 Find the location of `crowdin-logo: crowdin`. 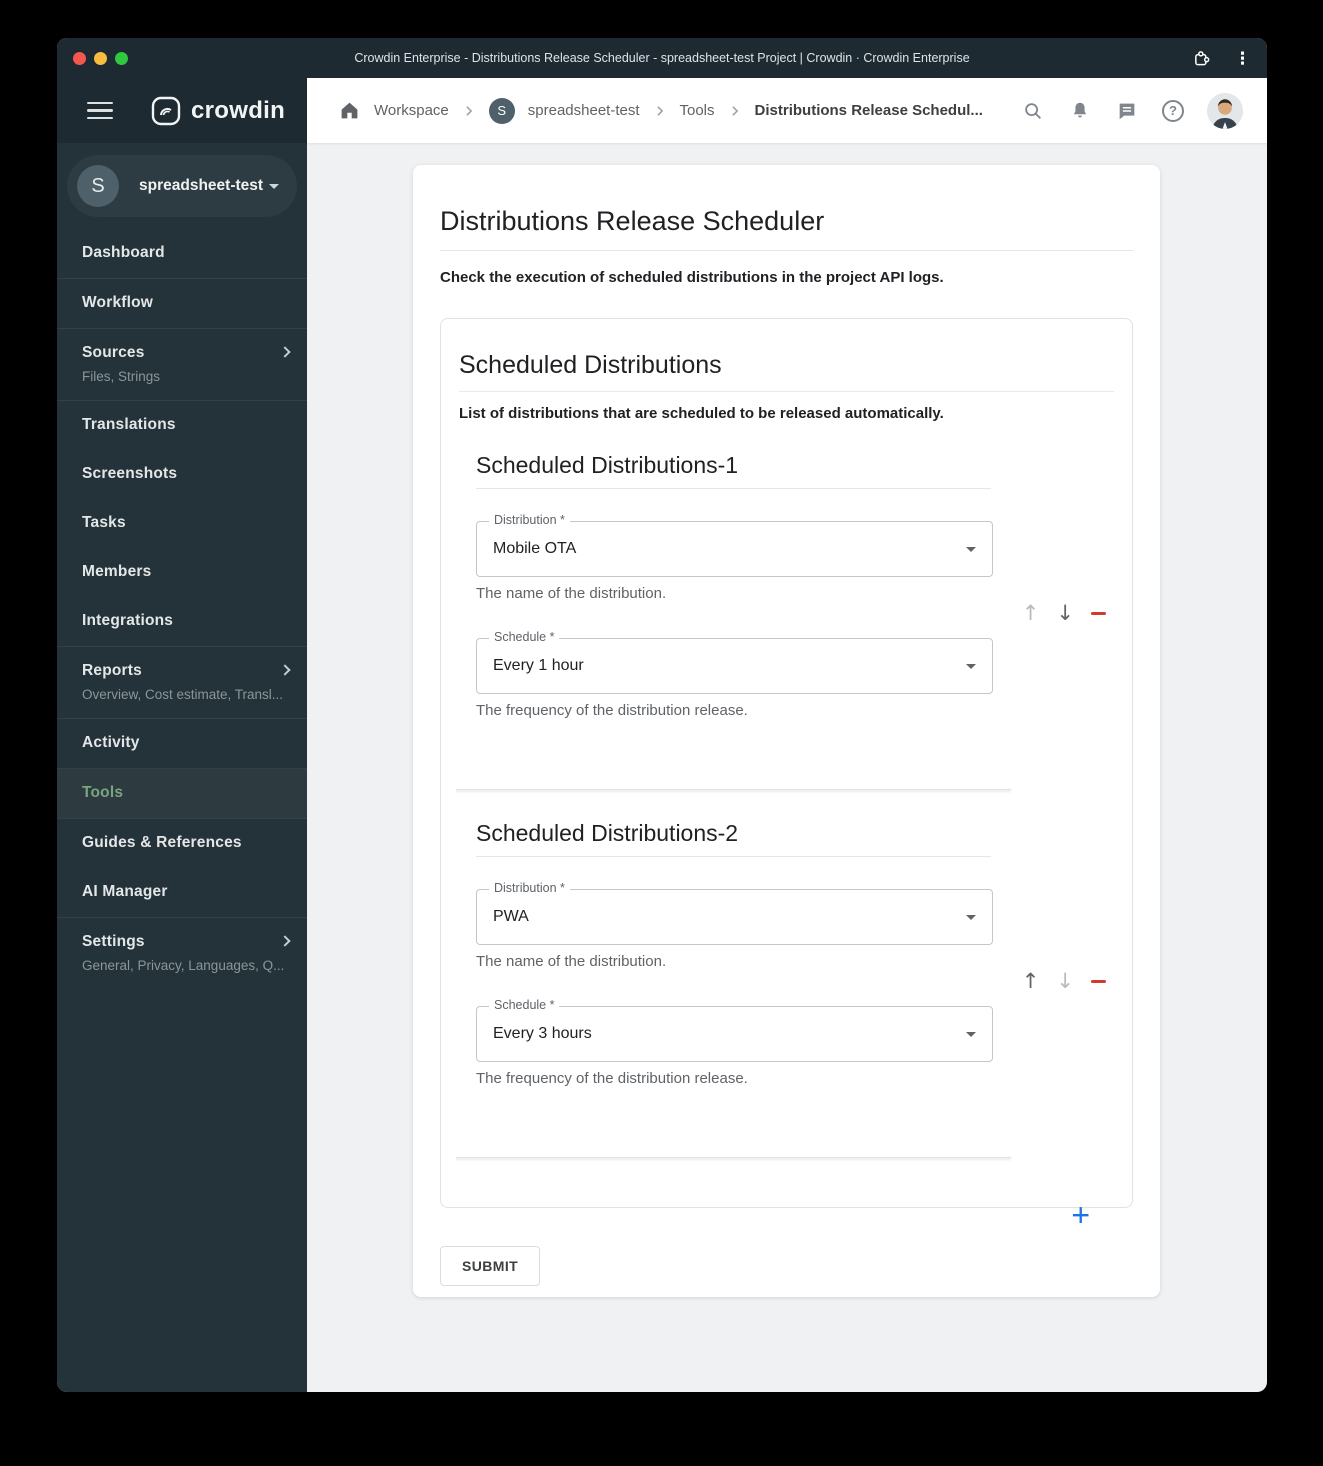

crowdin-logo: crowdin is located at coordinates (218, 111).